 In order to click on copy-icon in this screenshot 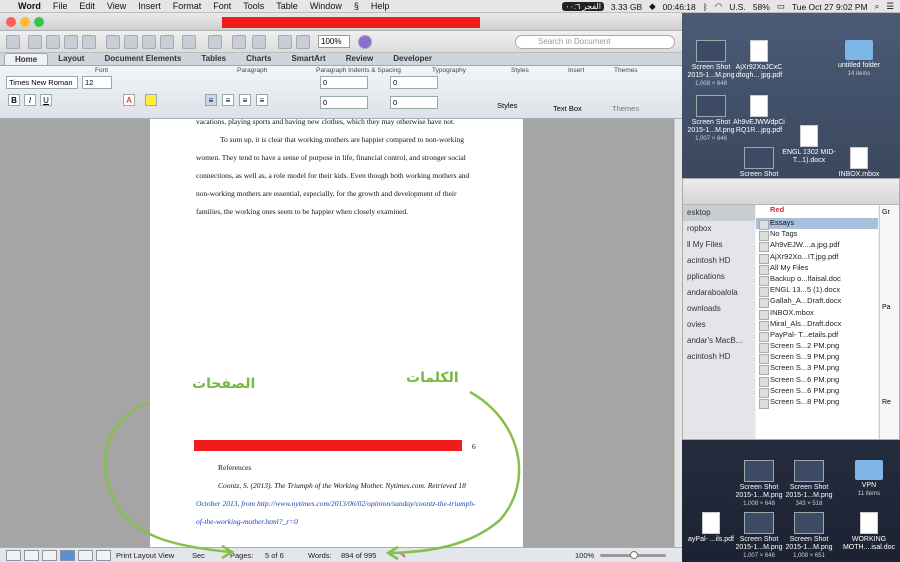, I will do `click(131, 42)`.